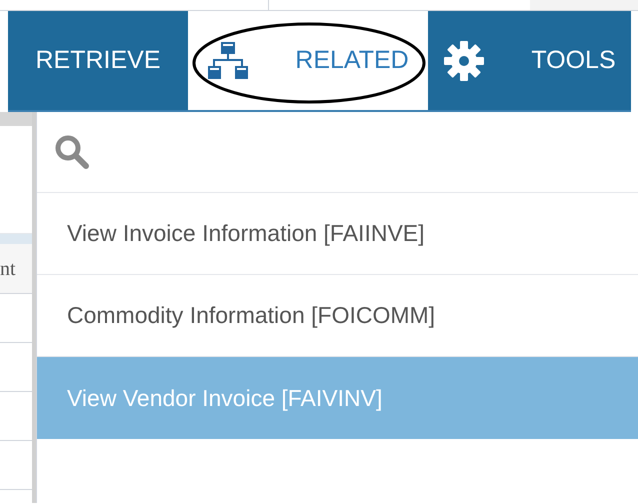  Describe the element at coordinates (16, 239) in the screenshot. I see `row-highlight` at that location.